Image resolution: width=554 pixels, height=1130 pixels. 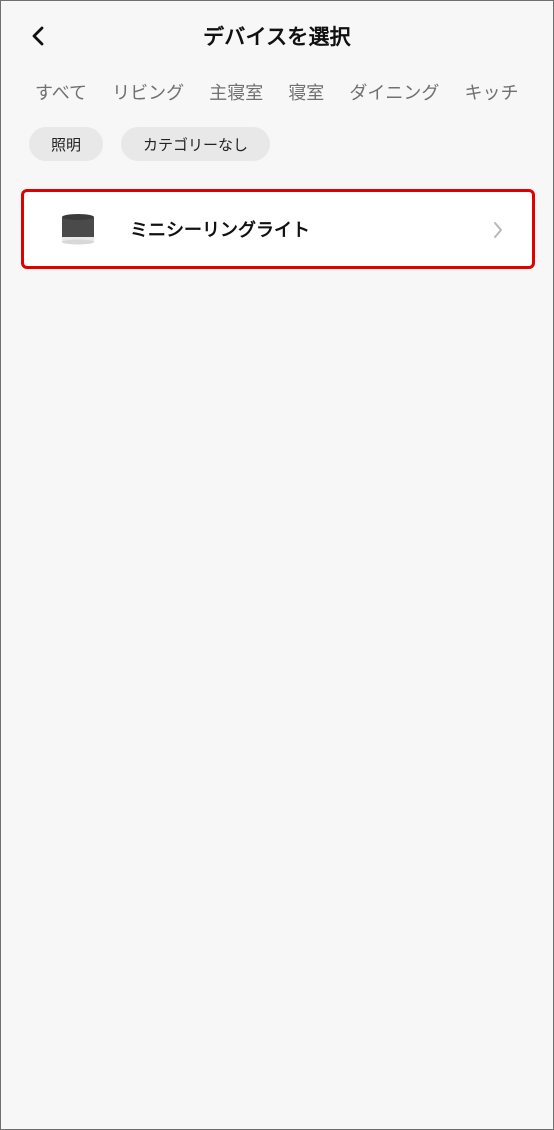 What do you see at coordinates (492, 92) in the screenshot?
I see `tab-kitchen: キッチ` at bounding box center [492, 92].